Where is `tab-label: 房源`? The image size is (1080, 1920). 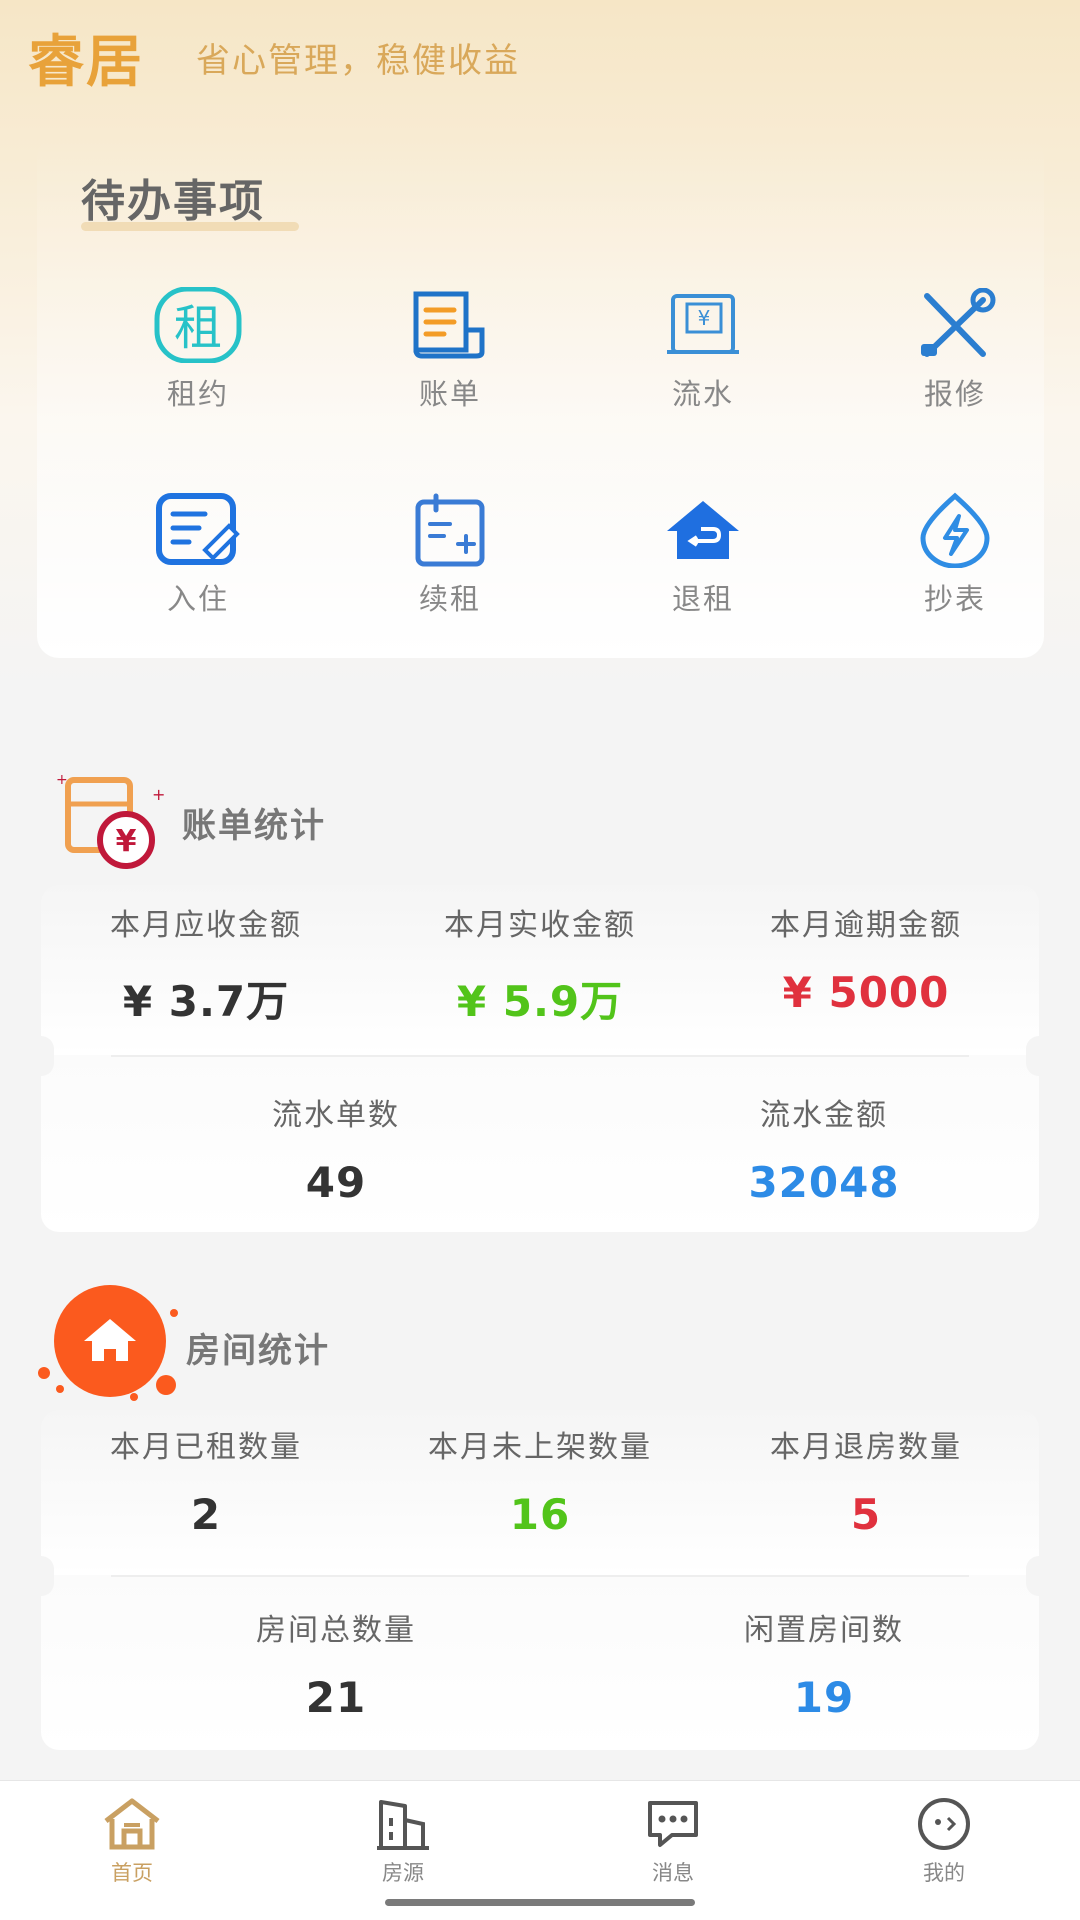 tab-label: 房源 is located at coordinates (403, 1873).